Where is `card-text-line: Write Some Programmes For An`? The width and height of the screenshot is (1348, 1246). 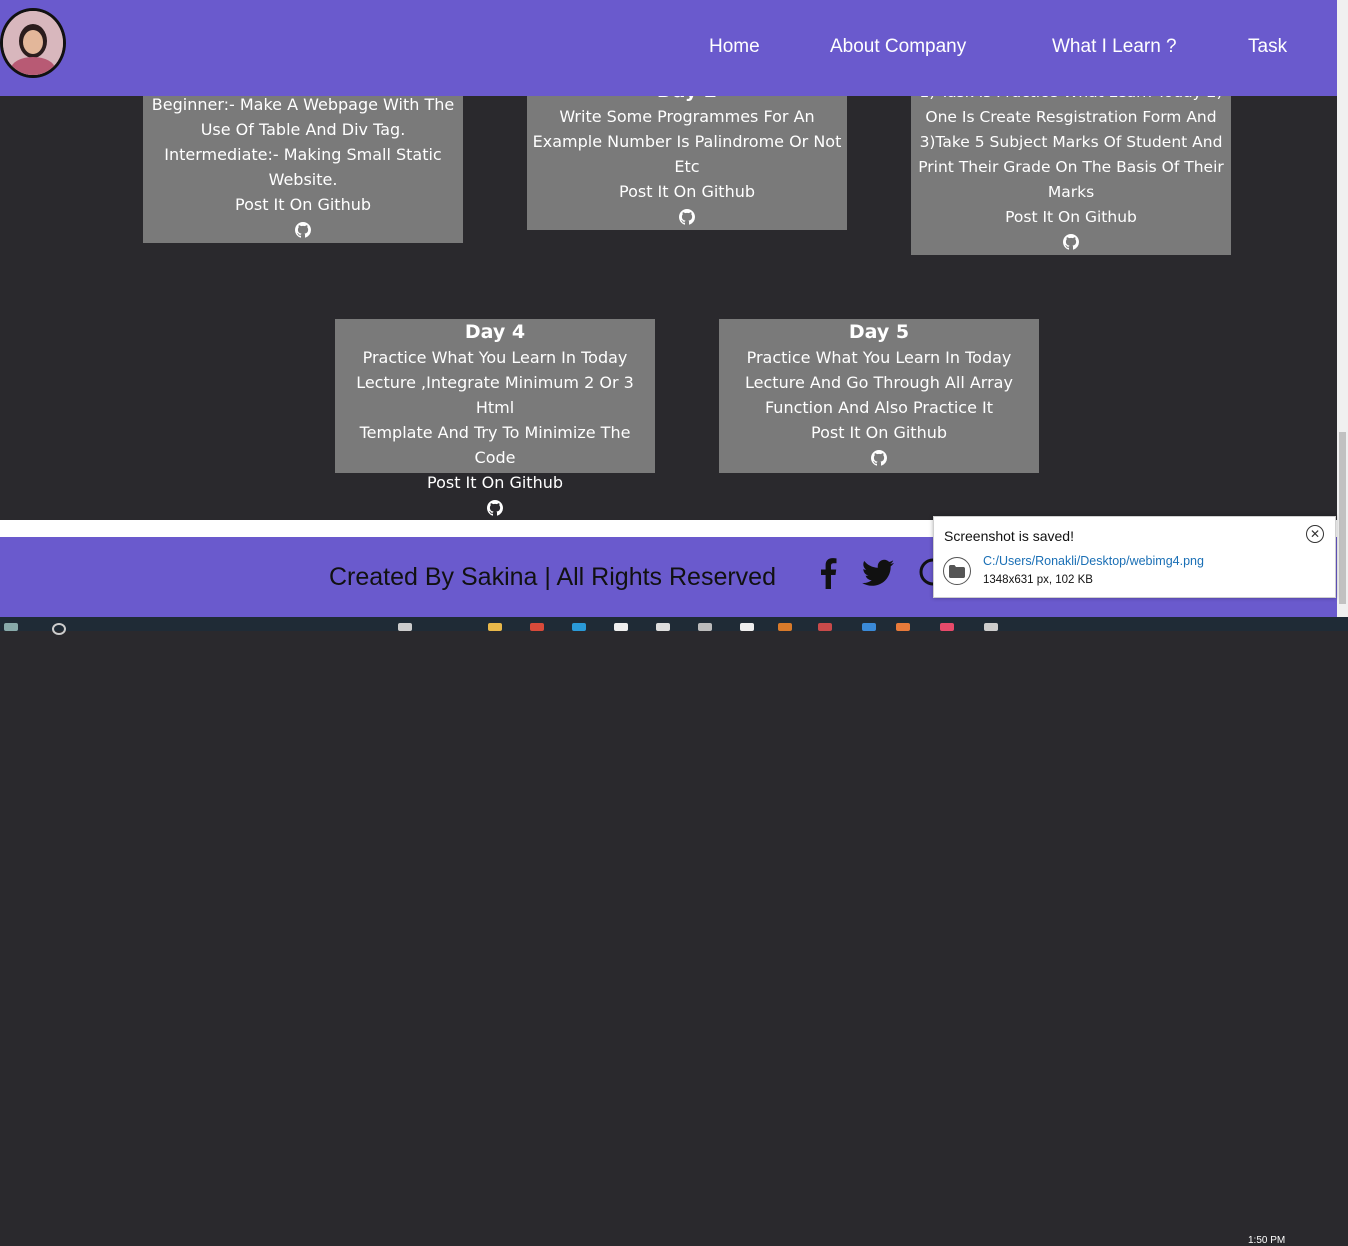 card-text-line: Write Some Programmes For An is located at coordinates (687, 116).